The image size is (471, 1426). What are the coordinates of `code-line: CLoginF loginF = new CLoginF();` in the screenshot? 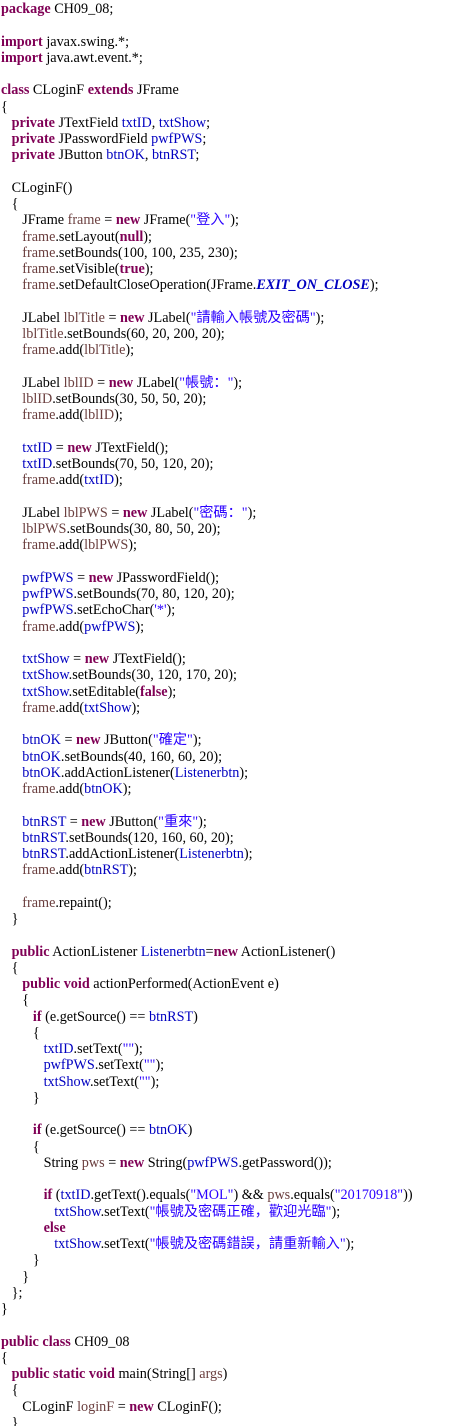 It's located at (236, 1407).